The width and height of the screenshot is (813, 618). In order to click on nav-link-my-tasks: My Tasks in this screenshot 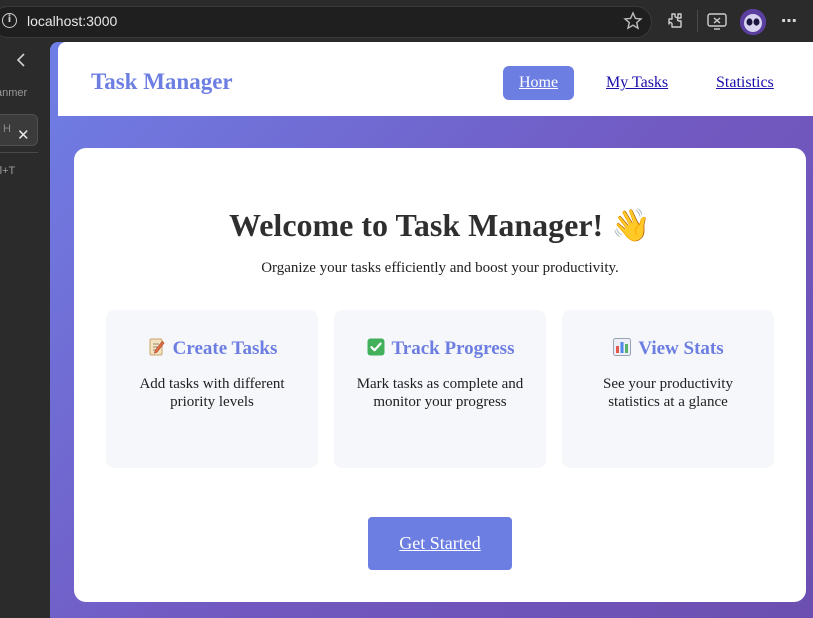, I will do `click(637, 83)`.